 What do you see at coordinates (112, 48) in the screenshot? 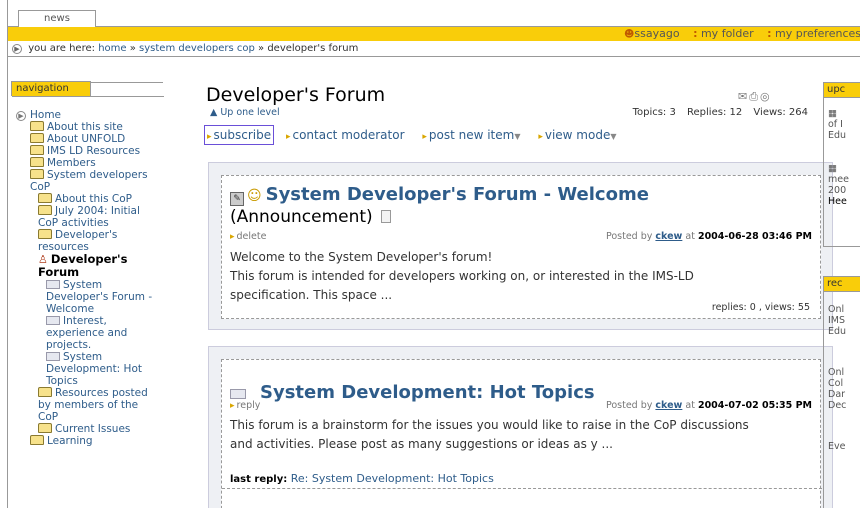
I see `breadcrumb-home: home` at bounding box center [112, 48].